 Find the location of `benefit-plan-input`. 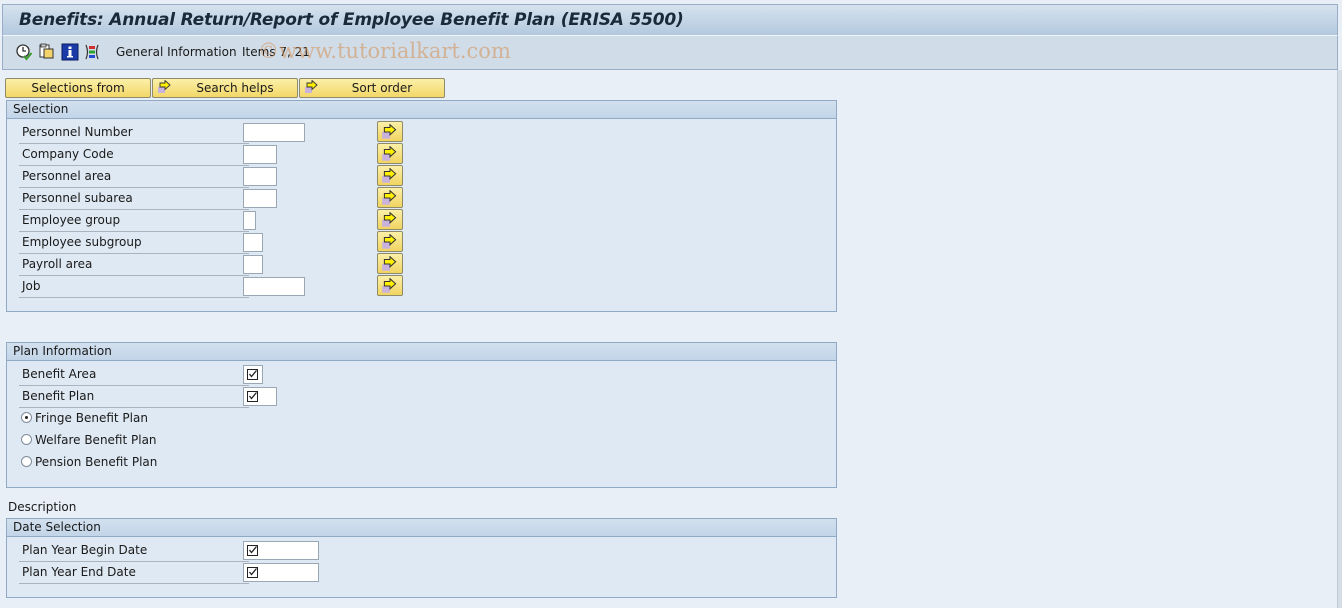

benefit-plan-input is located at coordinates (260, 396).